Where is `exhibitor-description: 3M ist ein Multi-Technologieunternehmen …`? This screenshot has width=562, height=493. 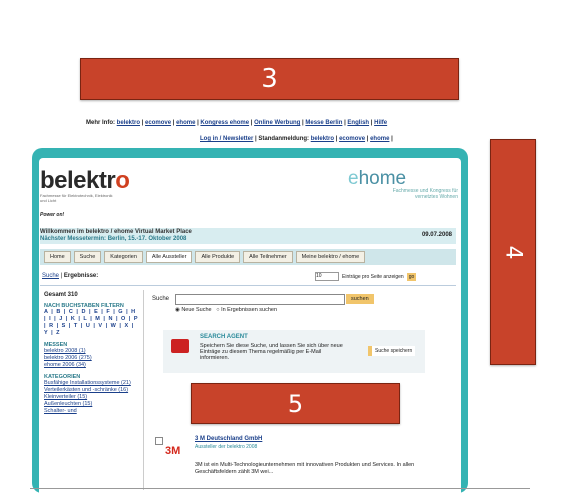 exhibitor-description: 3M ist ein Multi-Technologieunternehmen … is located at coordinates (305, 468).